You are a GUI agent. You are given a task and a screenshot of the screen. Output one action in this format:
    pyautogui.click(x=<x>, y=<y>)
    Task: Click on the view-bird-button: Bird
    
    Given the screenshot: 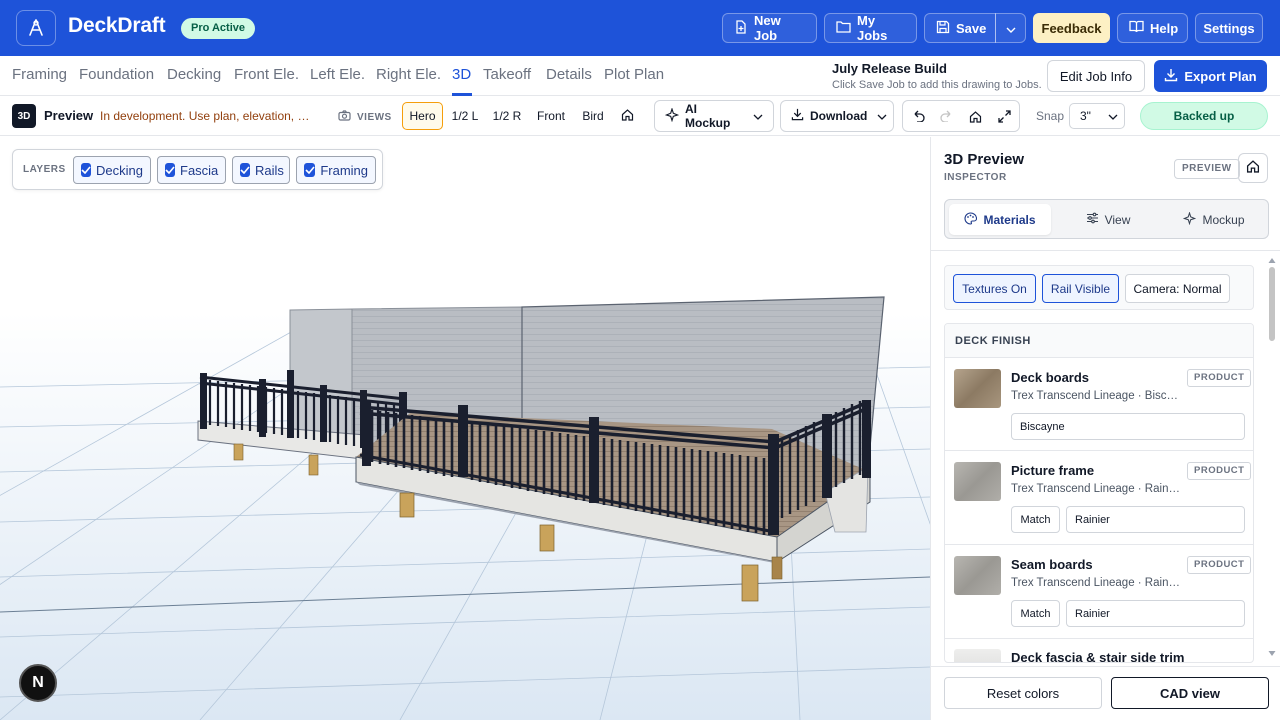 What is the action you would take?
    pyautogui.click(x=593, y=116)
    